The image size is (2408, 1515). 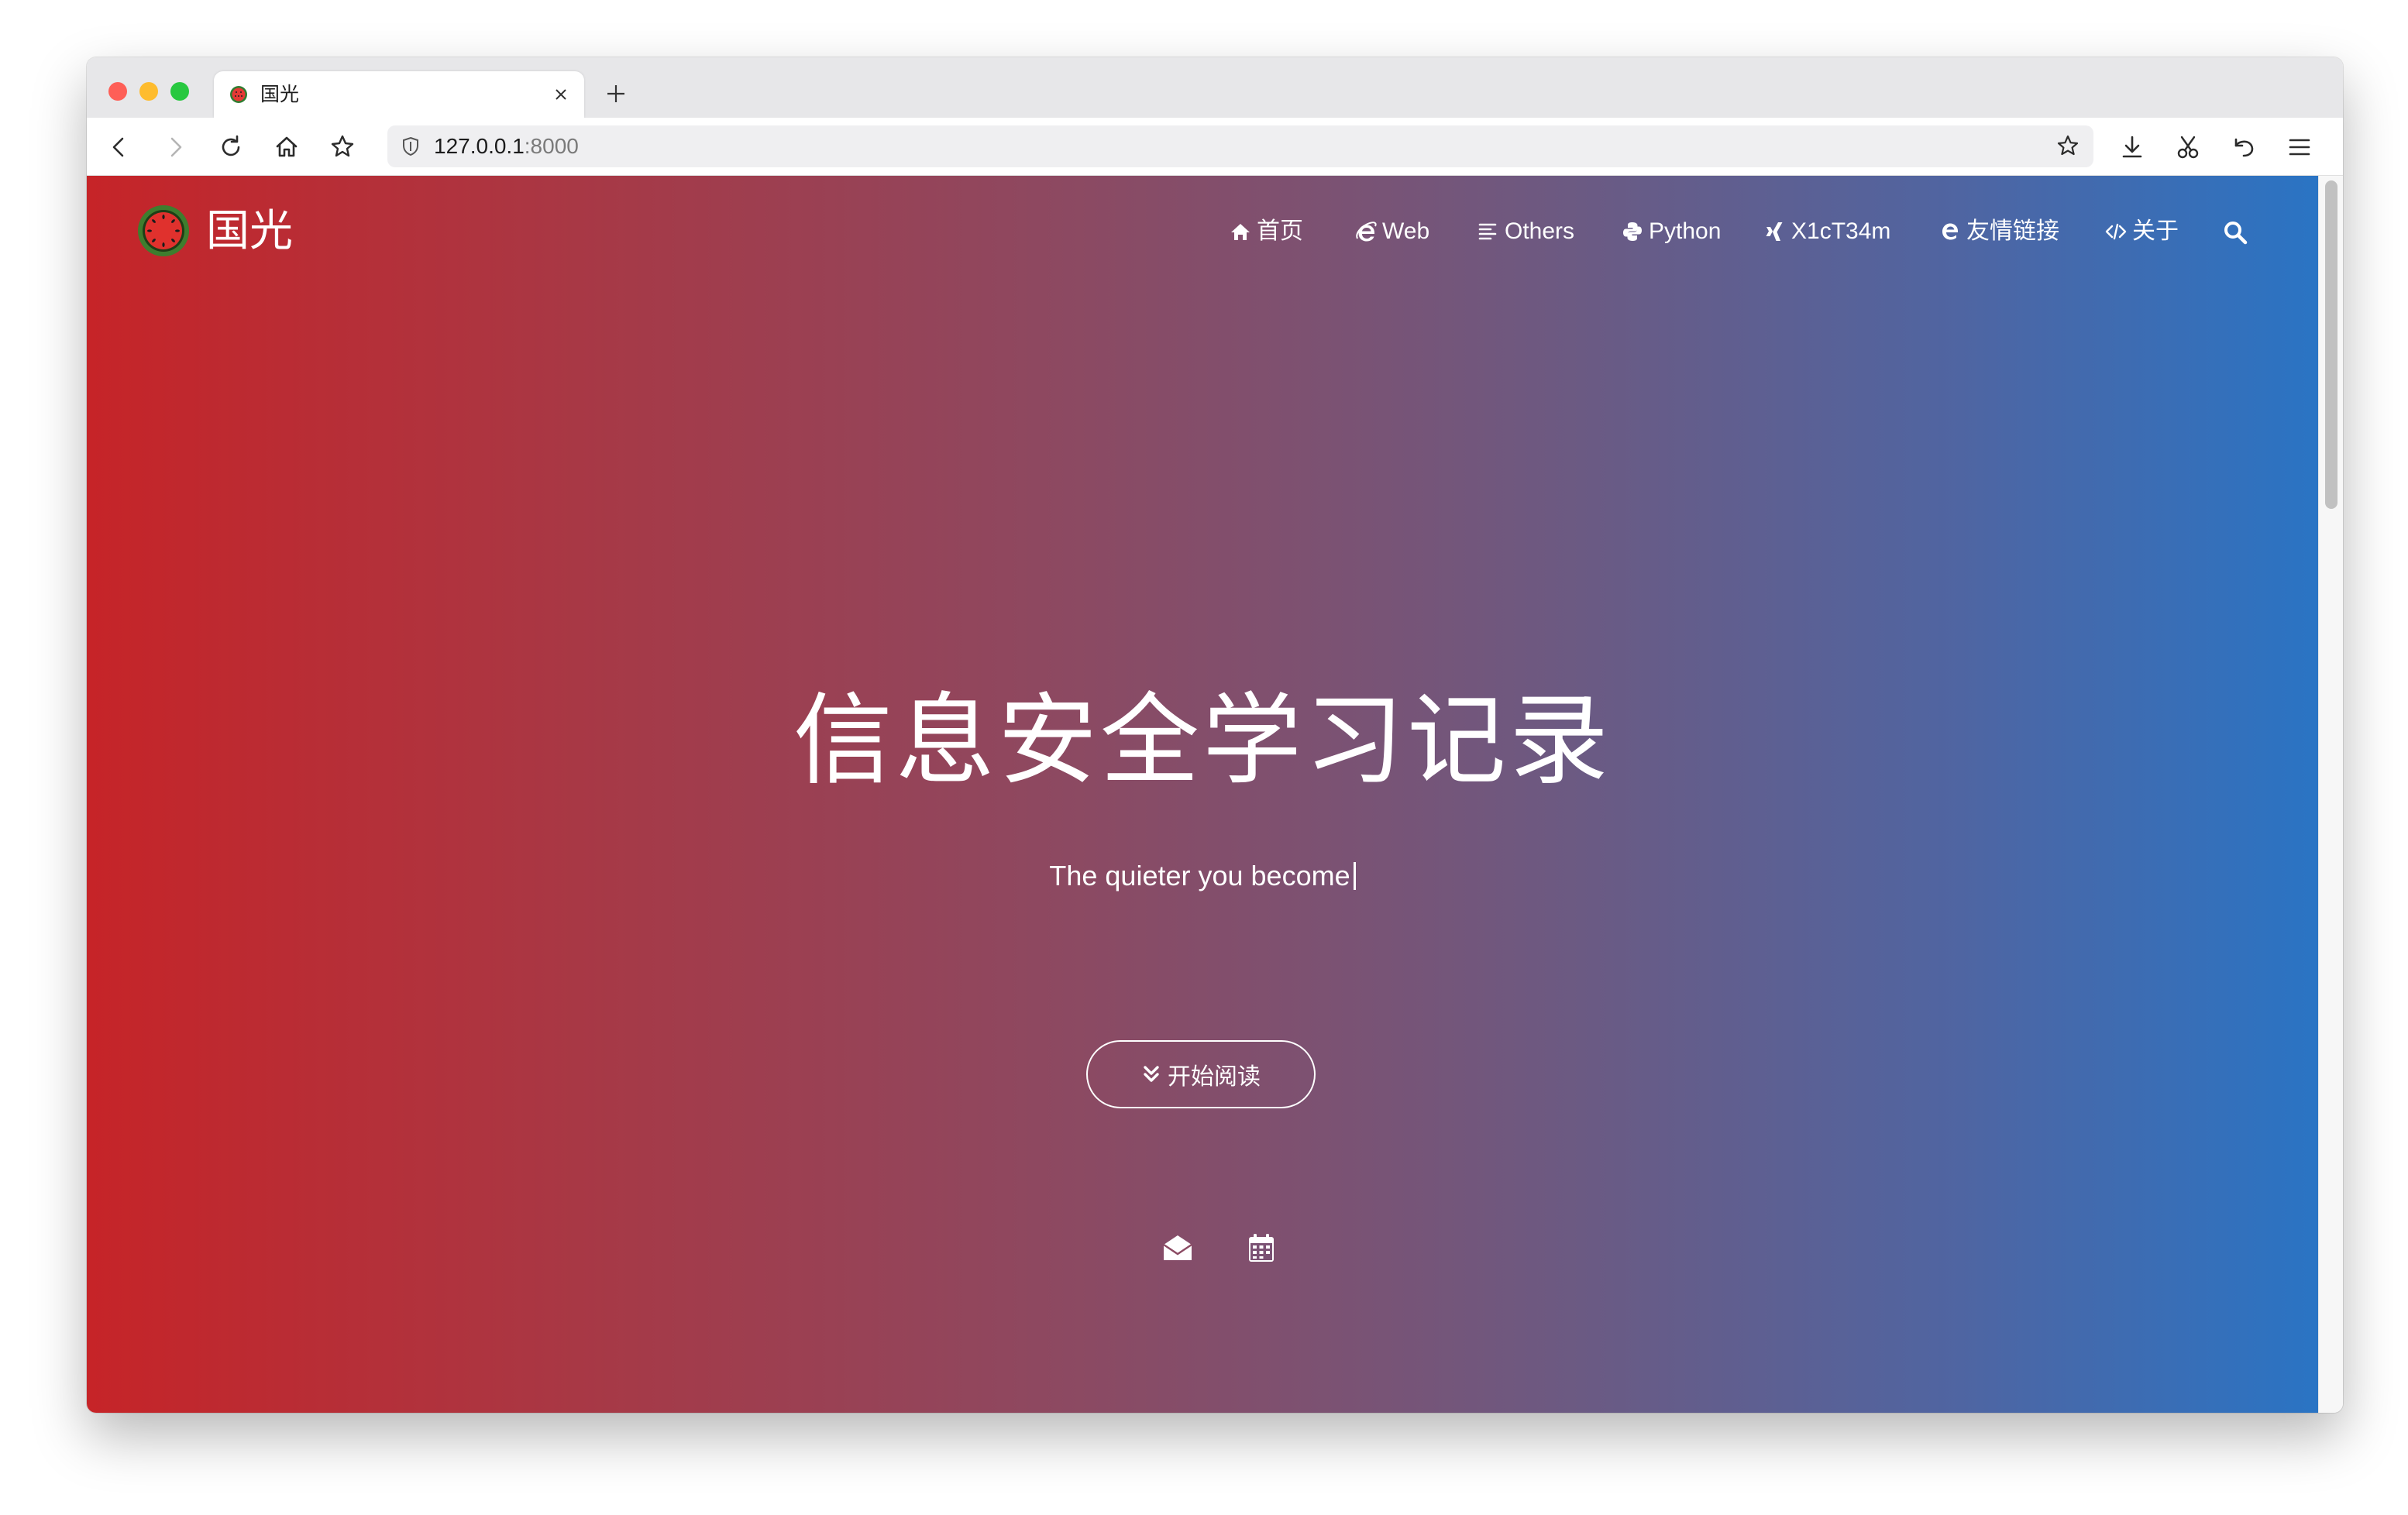 What do you see at coordinates (1240, 146) in the screenshot?
I see `address-bar: 127.0.0.1:8000` at bounding box center [1240, 146].